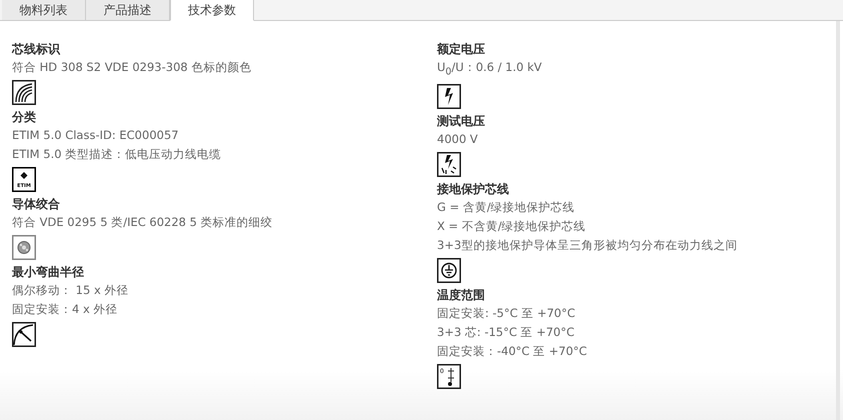 The width and height of the screenshot is (843, 420). Describe the element at coordinates (473, 189) in the screenshot. I see `section-title: 接地保护芯线` at that location.